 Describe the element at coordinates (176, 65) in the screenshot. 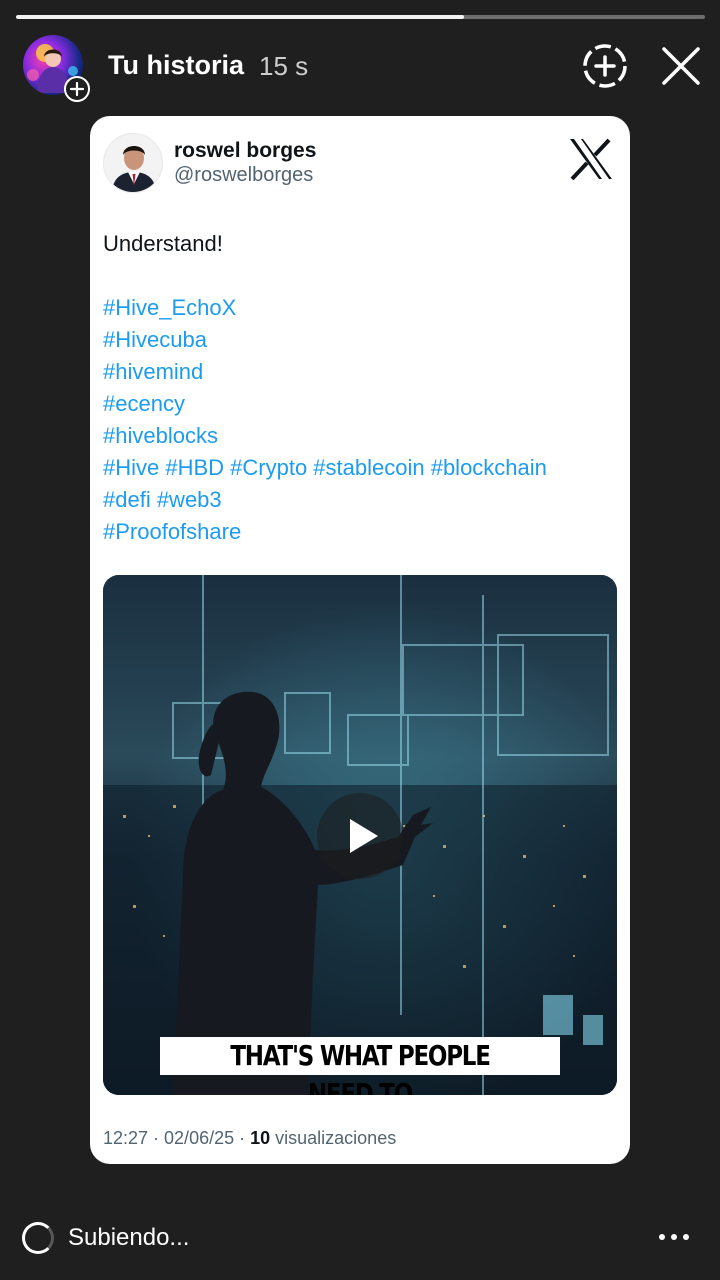

I see `story-title: Tu historia` at that location.